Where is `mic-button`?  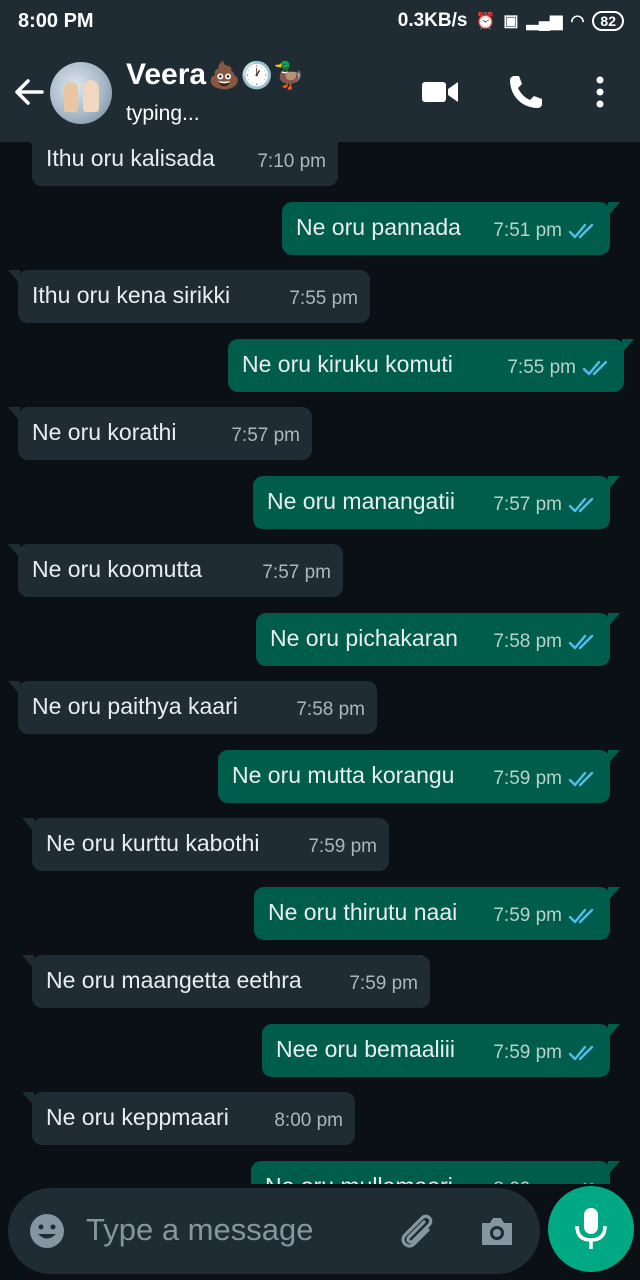
mic-button is located at coordinates (591, 1229).